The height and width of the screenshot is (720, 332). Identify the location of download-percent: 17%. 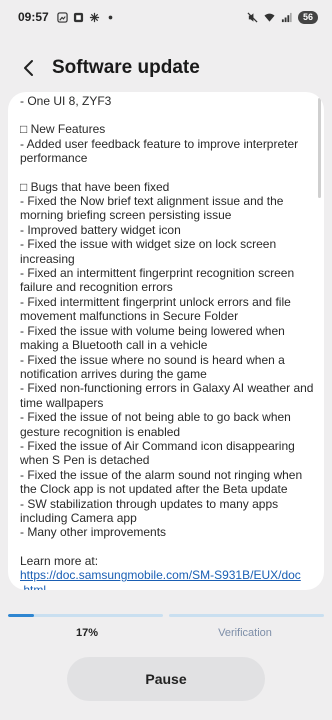
(87, 633).